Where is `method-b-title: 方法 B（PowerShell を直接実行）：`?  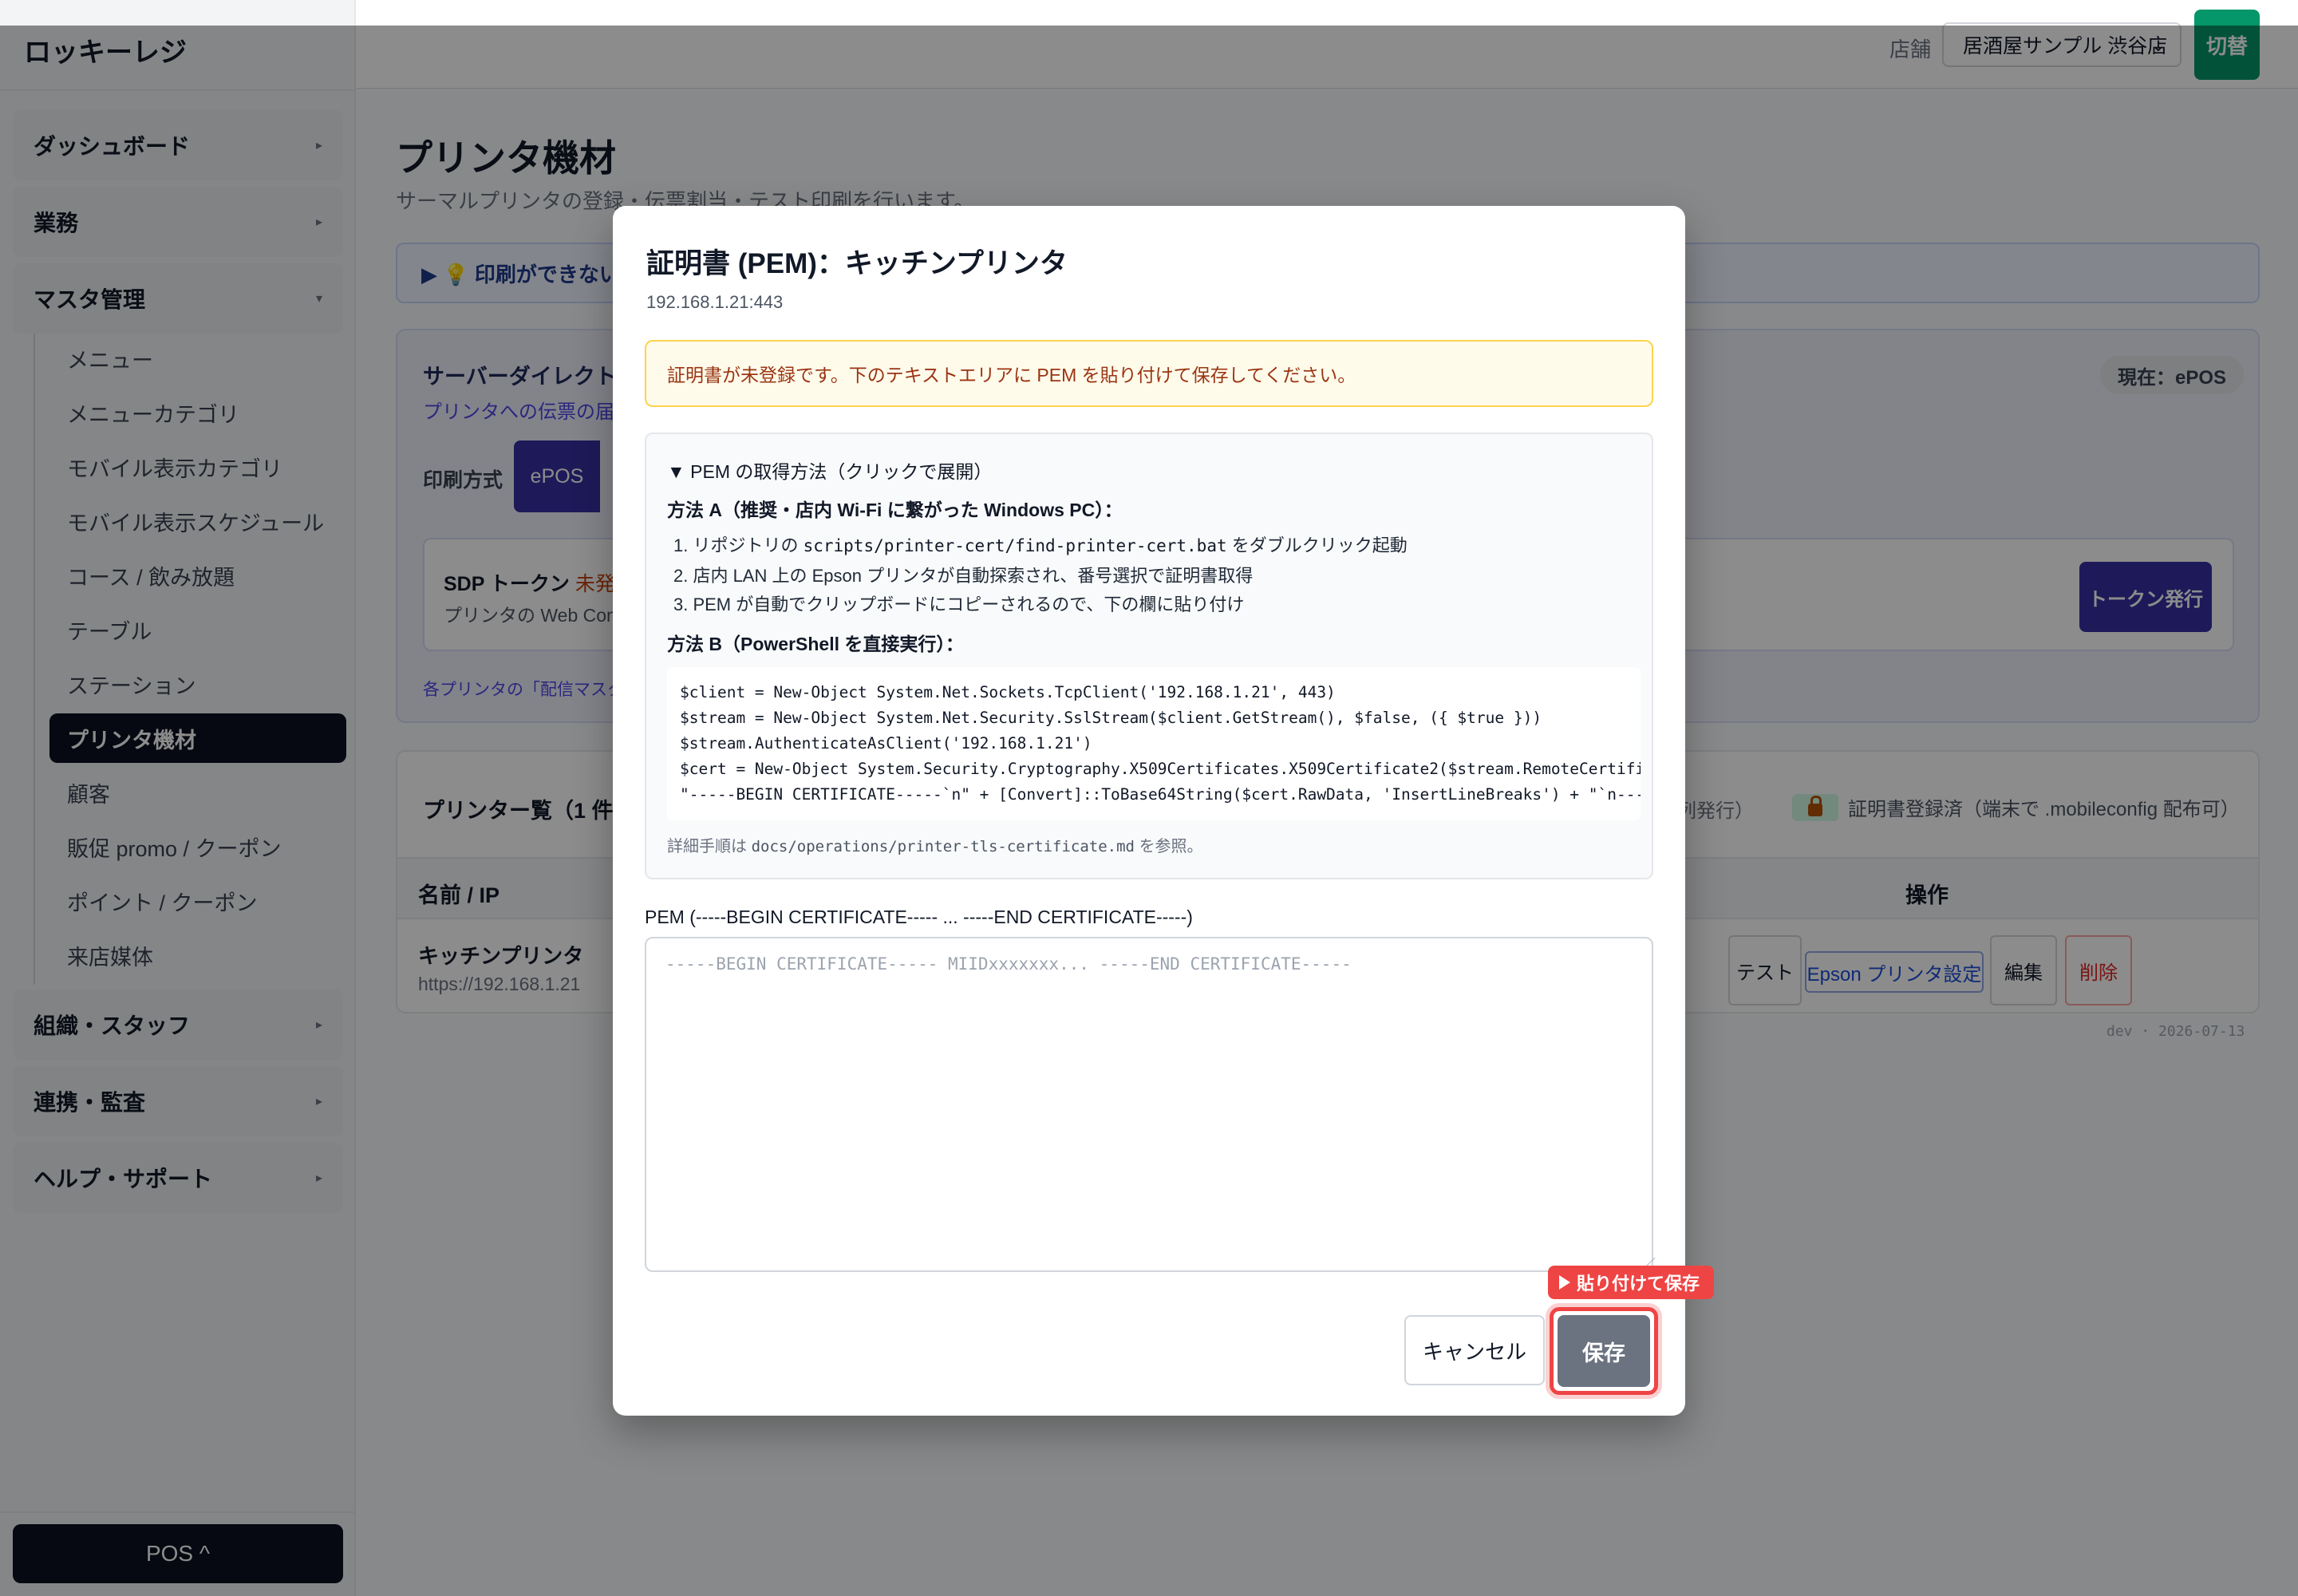
method-b-title: 方法 B（PowerShell を直接実行）： is located at coordinates (815, 644).